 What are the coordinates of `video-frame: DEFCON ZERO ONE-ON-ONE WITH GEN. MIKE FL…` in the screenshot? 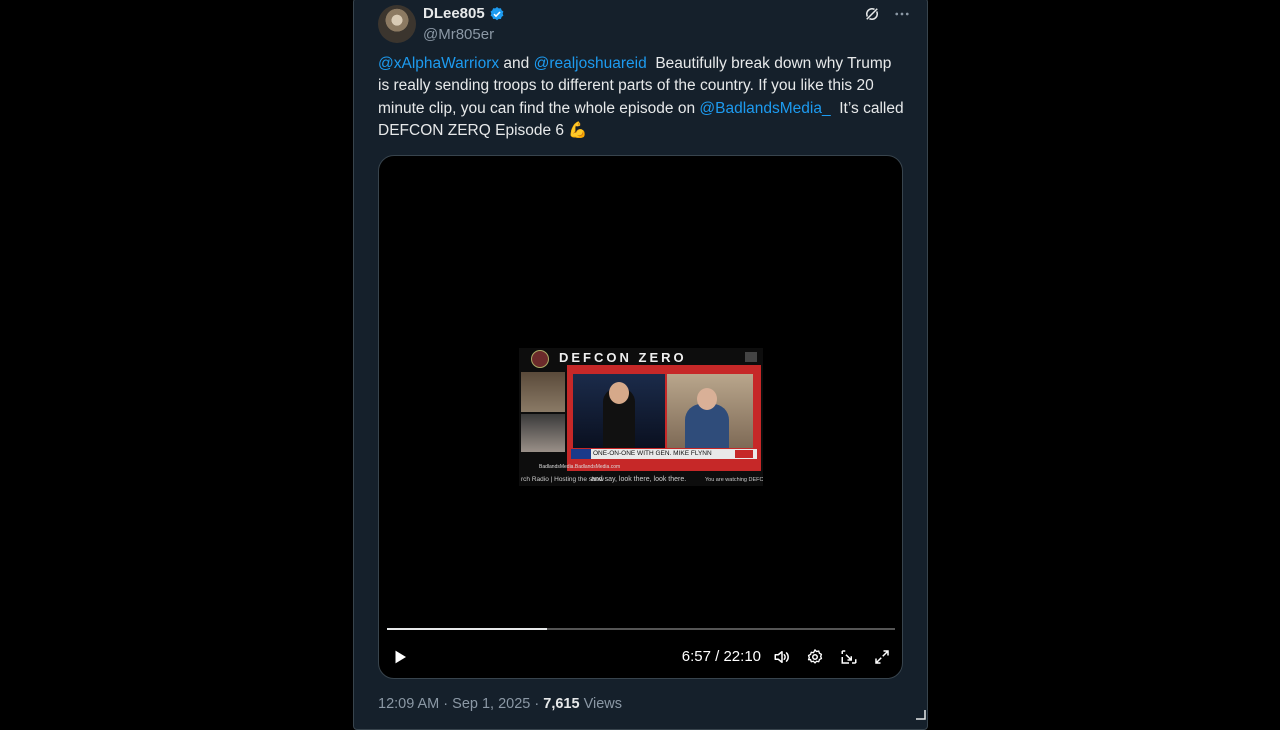 It's located at (641, 417).